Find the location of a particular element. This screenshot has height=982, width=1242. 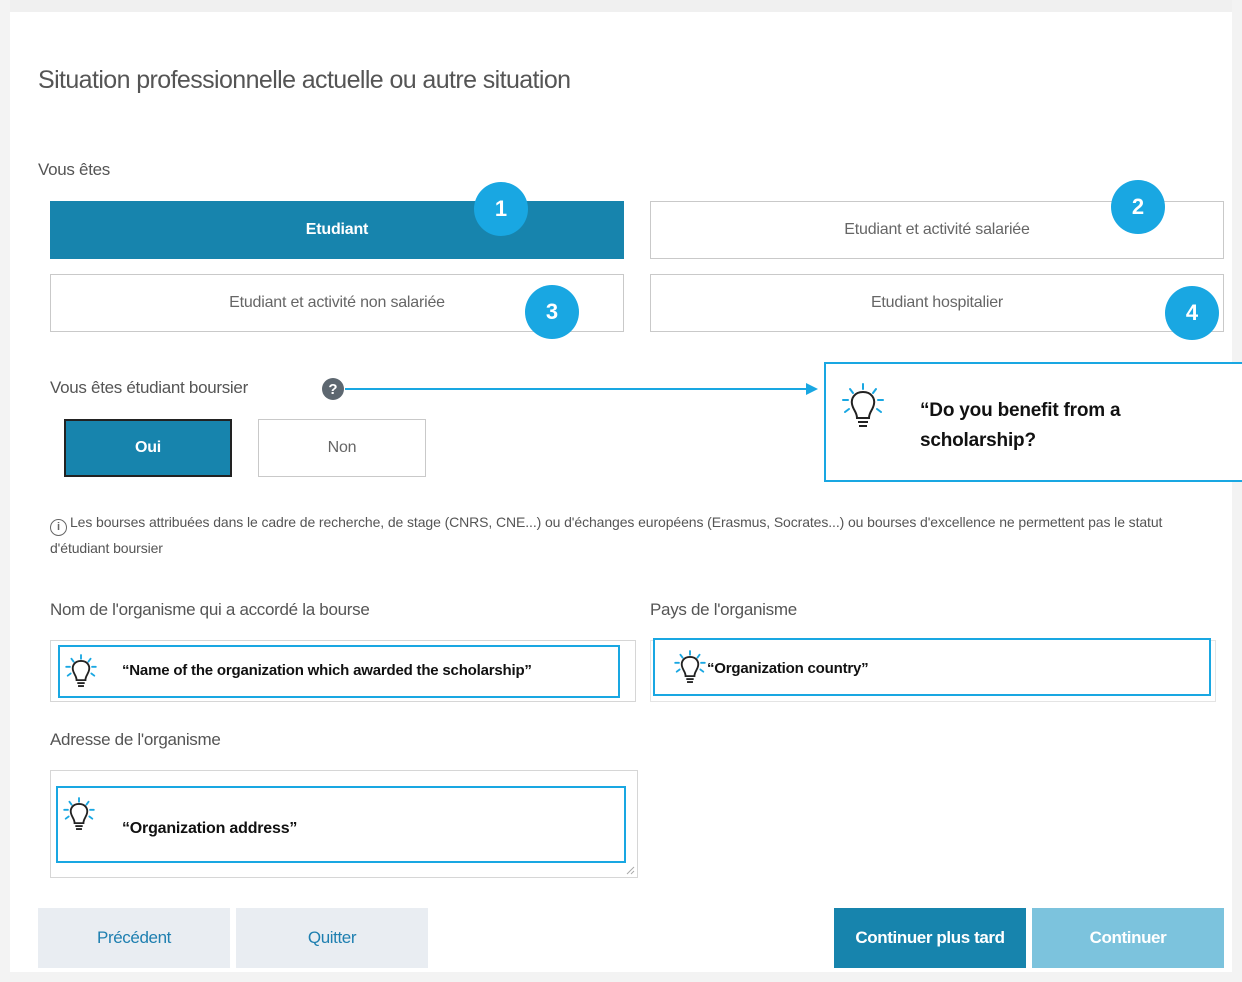

top-border is located at coordinates (621, 6).